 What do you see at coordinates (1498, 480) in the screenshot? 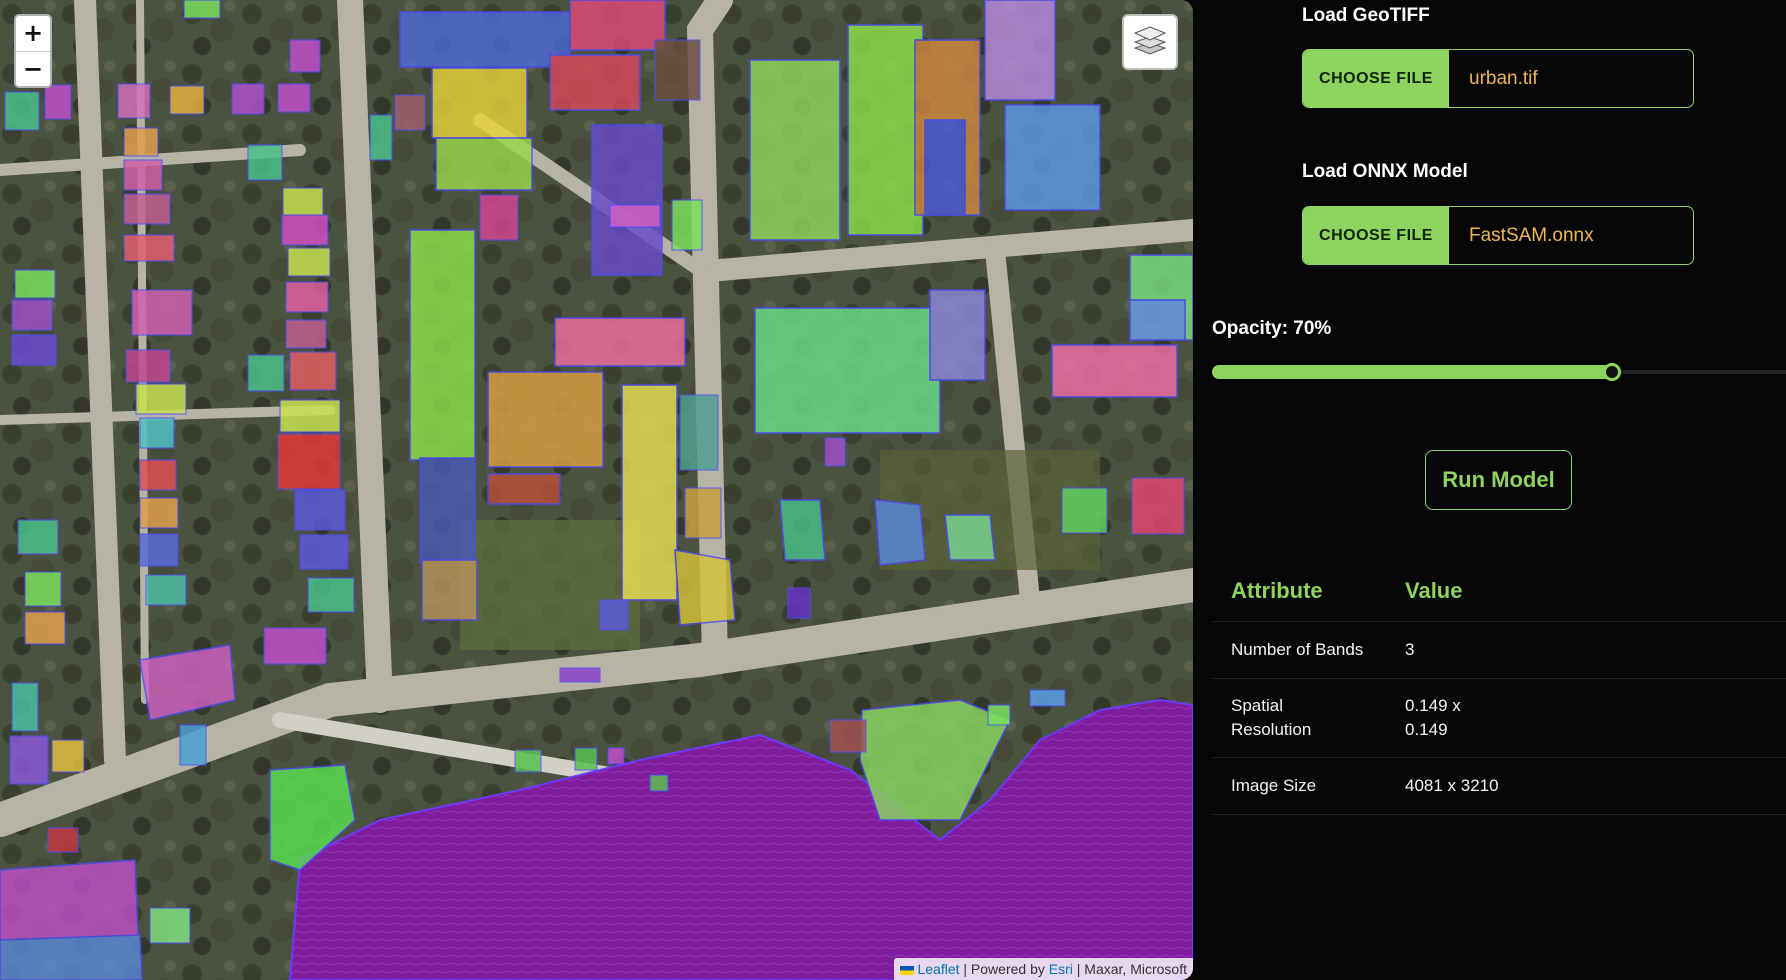
I see `run-model-button: Run Model` at bounding box center [1498, 480].